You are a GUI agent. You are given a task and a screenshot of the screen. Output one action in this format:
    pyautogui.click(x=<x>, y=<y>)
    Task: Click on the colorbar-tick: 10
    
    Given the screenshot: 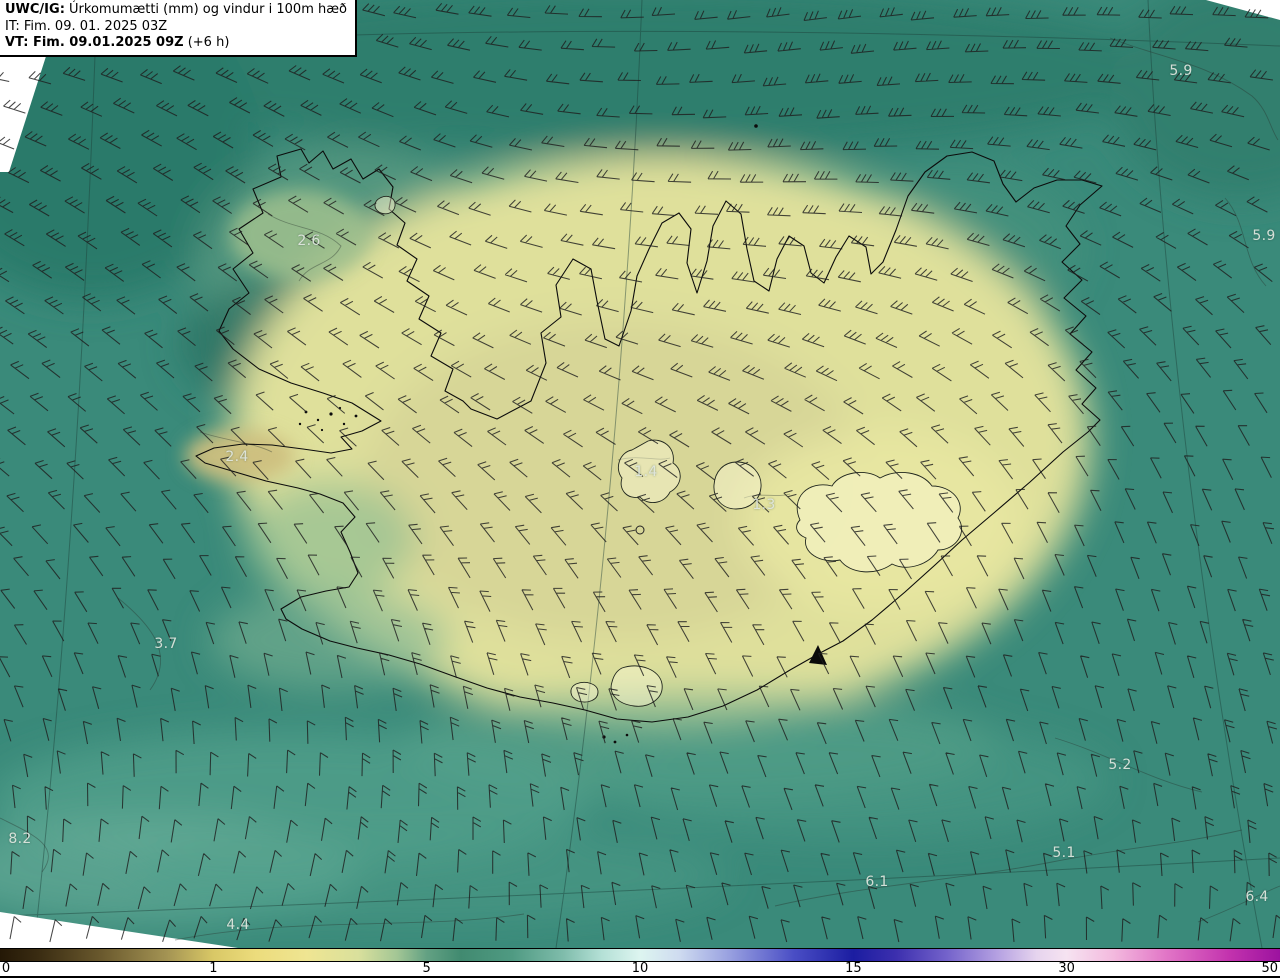 What is the action you would take?
    pyautogui.click(x=640, y=968)
    